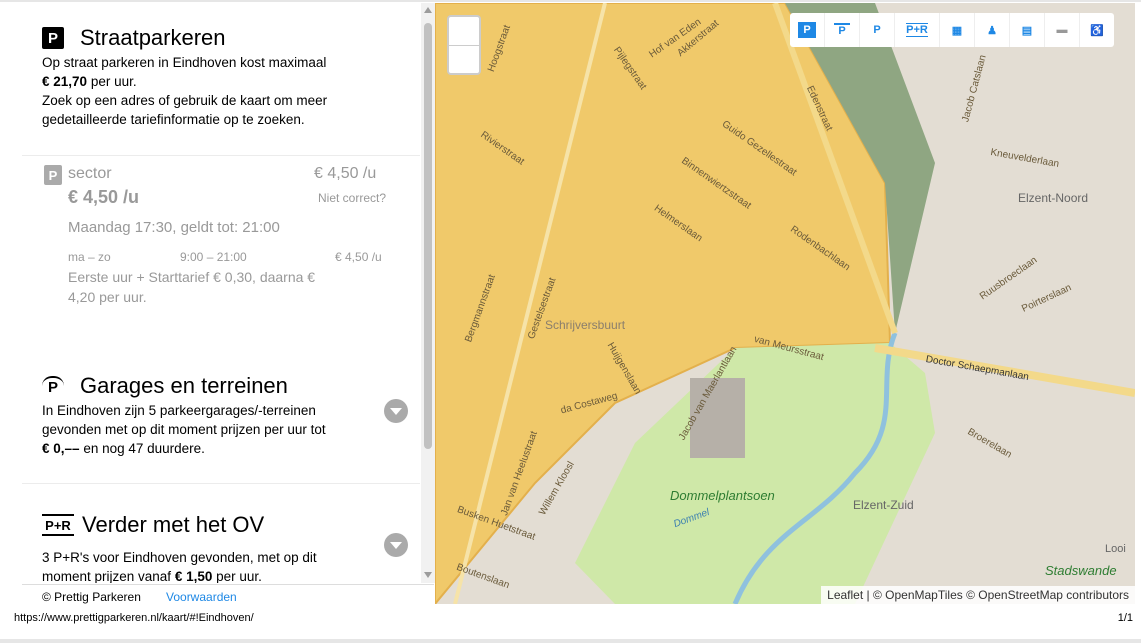  I want to click on ev-charging-filter: ▬, so click(1062, 30).